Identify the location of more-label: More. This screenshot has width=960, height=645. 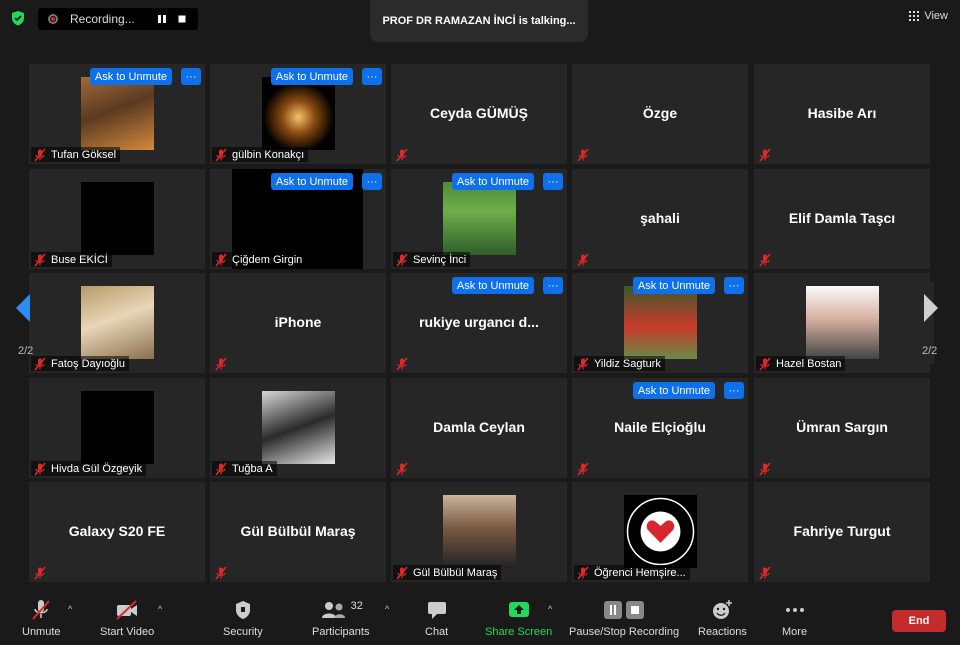
(795, 632).